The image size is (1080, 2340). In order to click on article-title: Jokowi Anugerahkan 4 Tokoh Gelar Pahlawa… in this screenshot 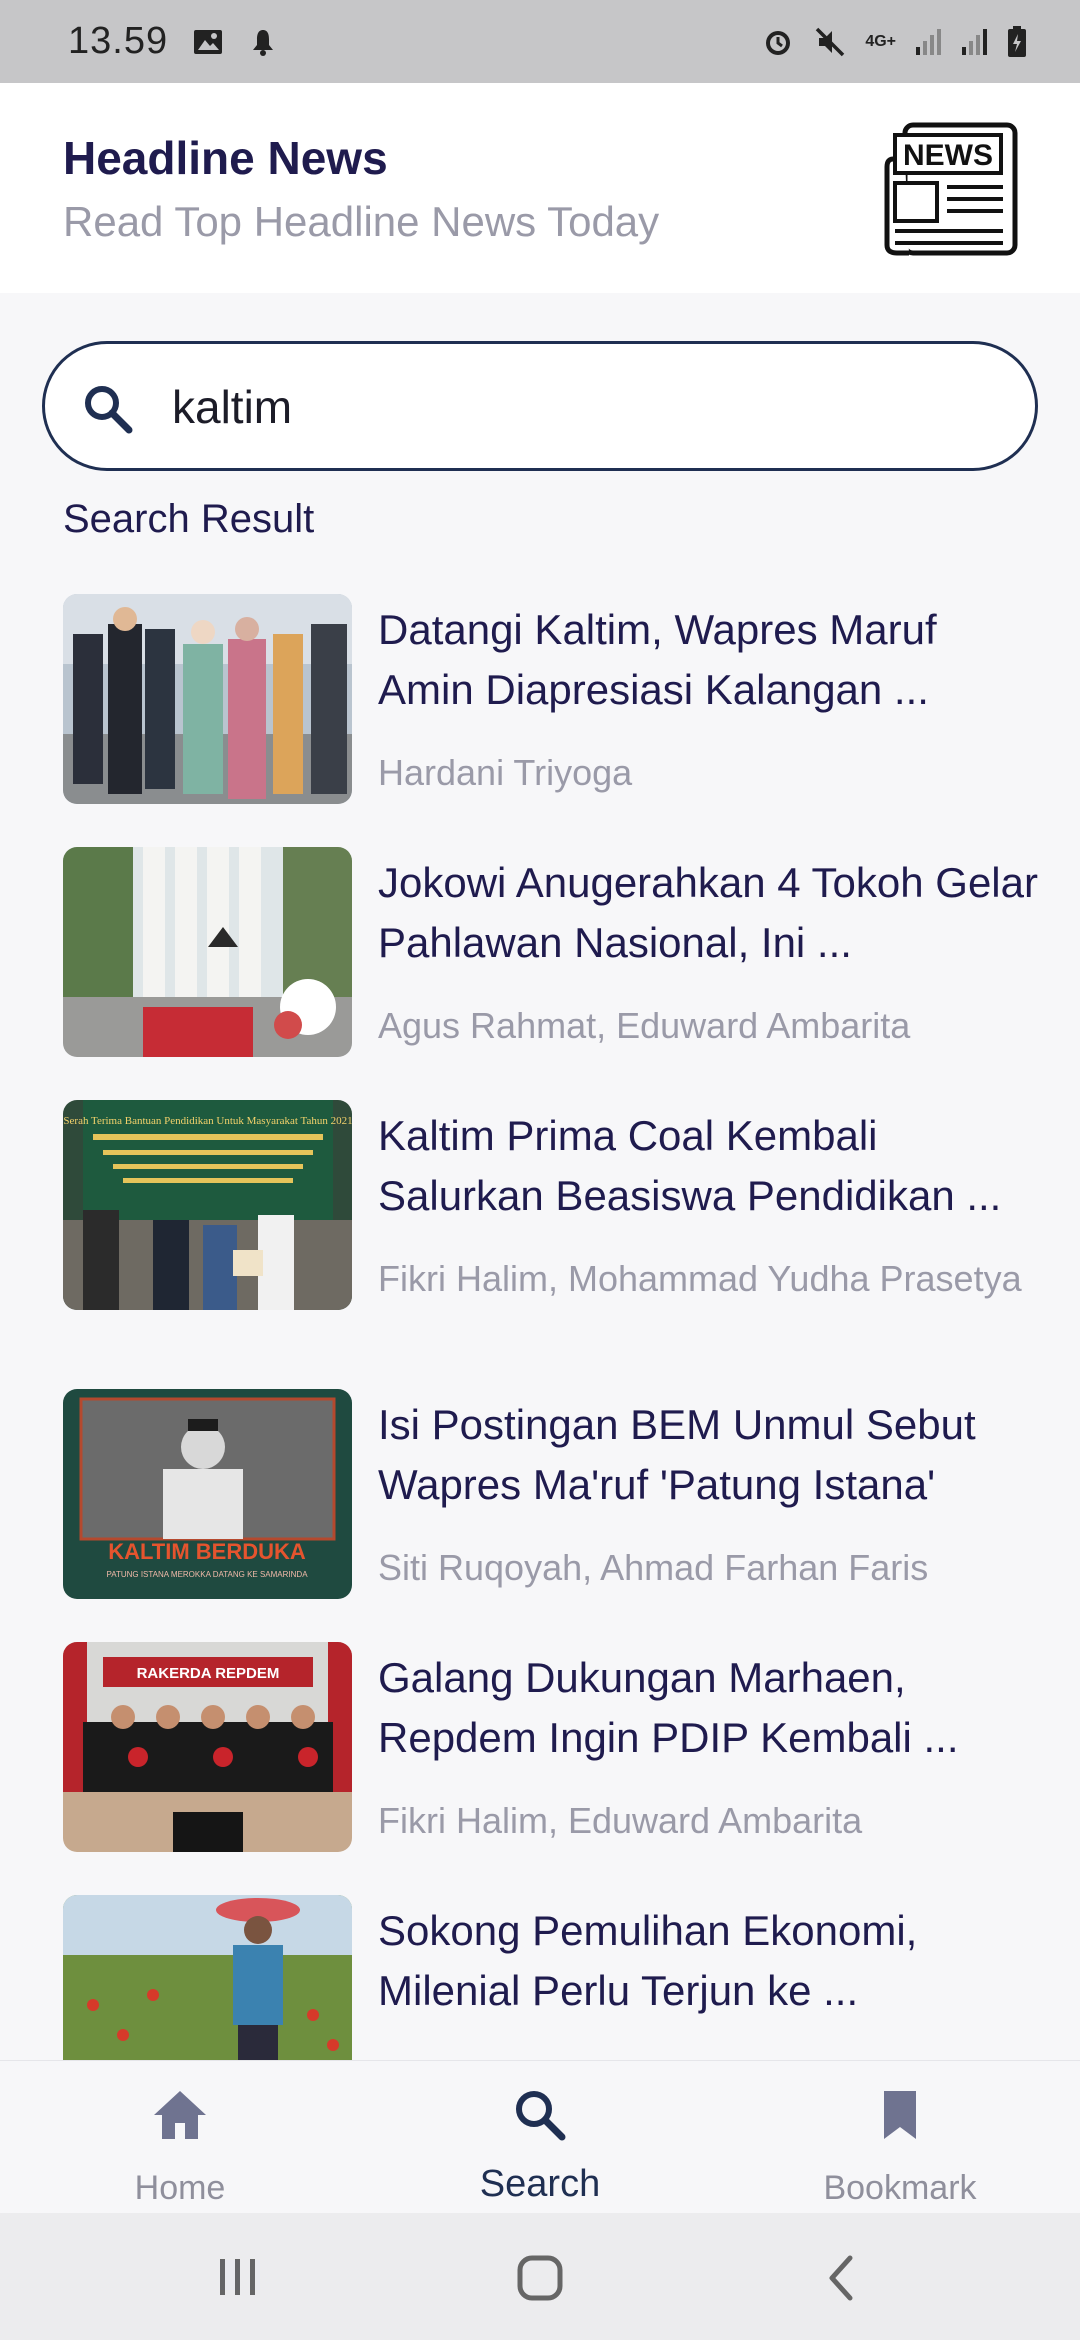, I will do `click(708, 913)`.